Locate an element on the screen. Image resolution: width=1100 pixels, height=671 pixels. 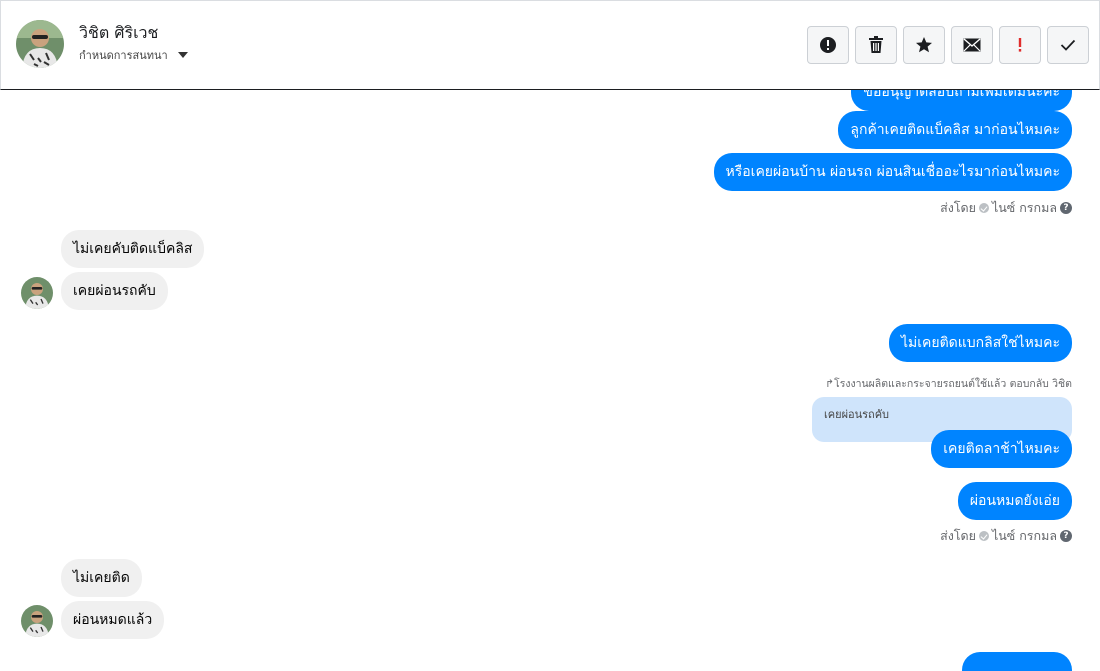
important-button is located at coordinates (1020, 45).